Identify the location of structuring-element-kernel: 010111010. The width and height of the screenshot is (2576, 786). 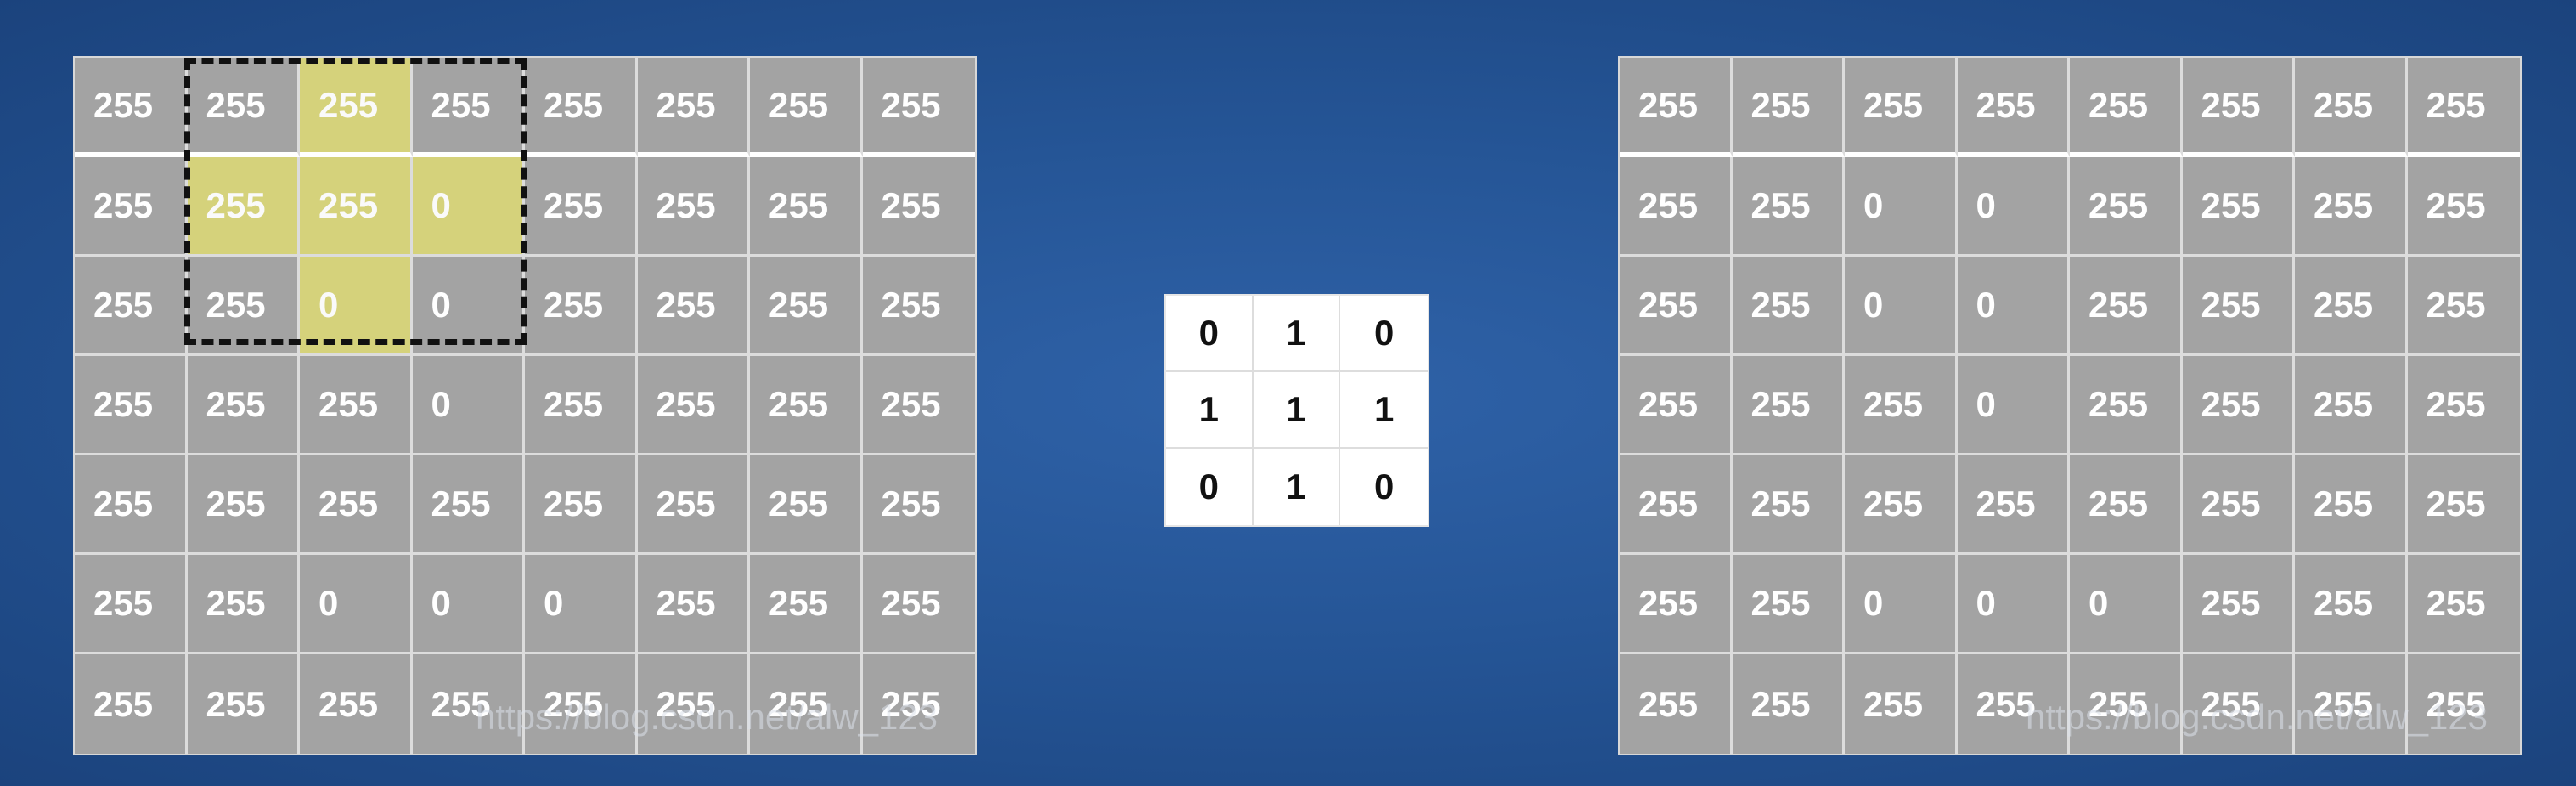
(1296, 410).